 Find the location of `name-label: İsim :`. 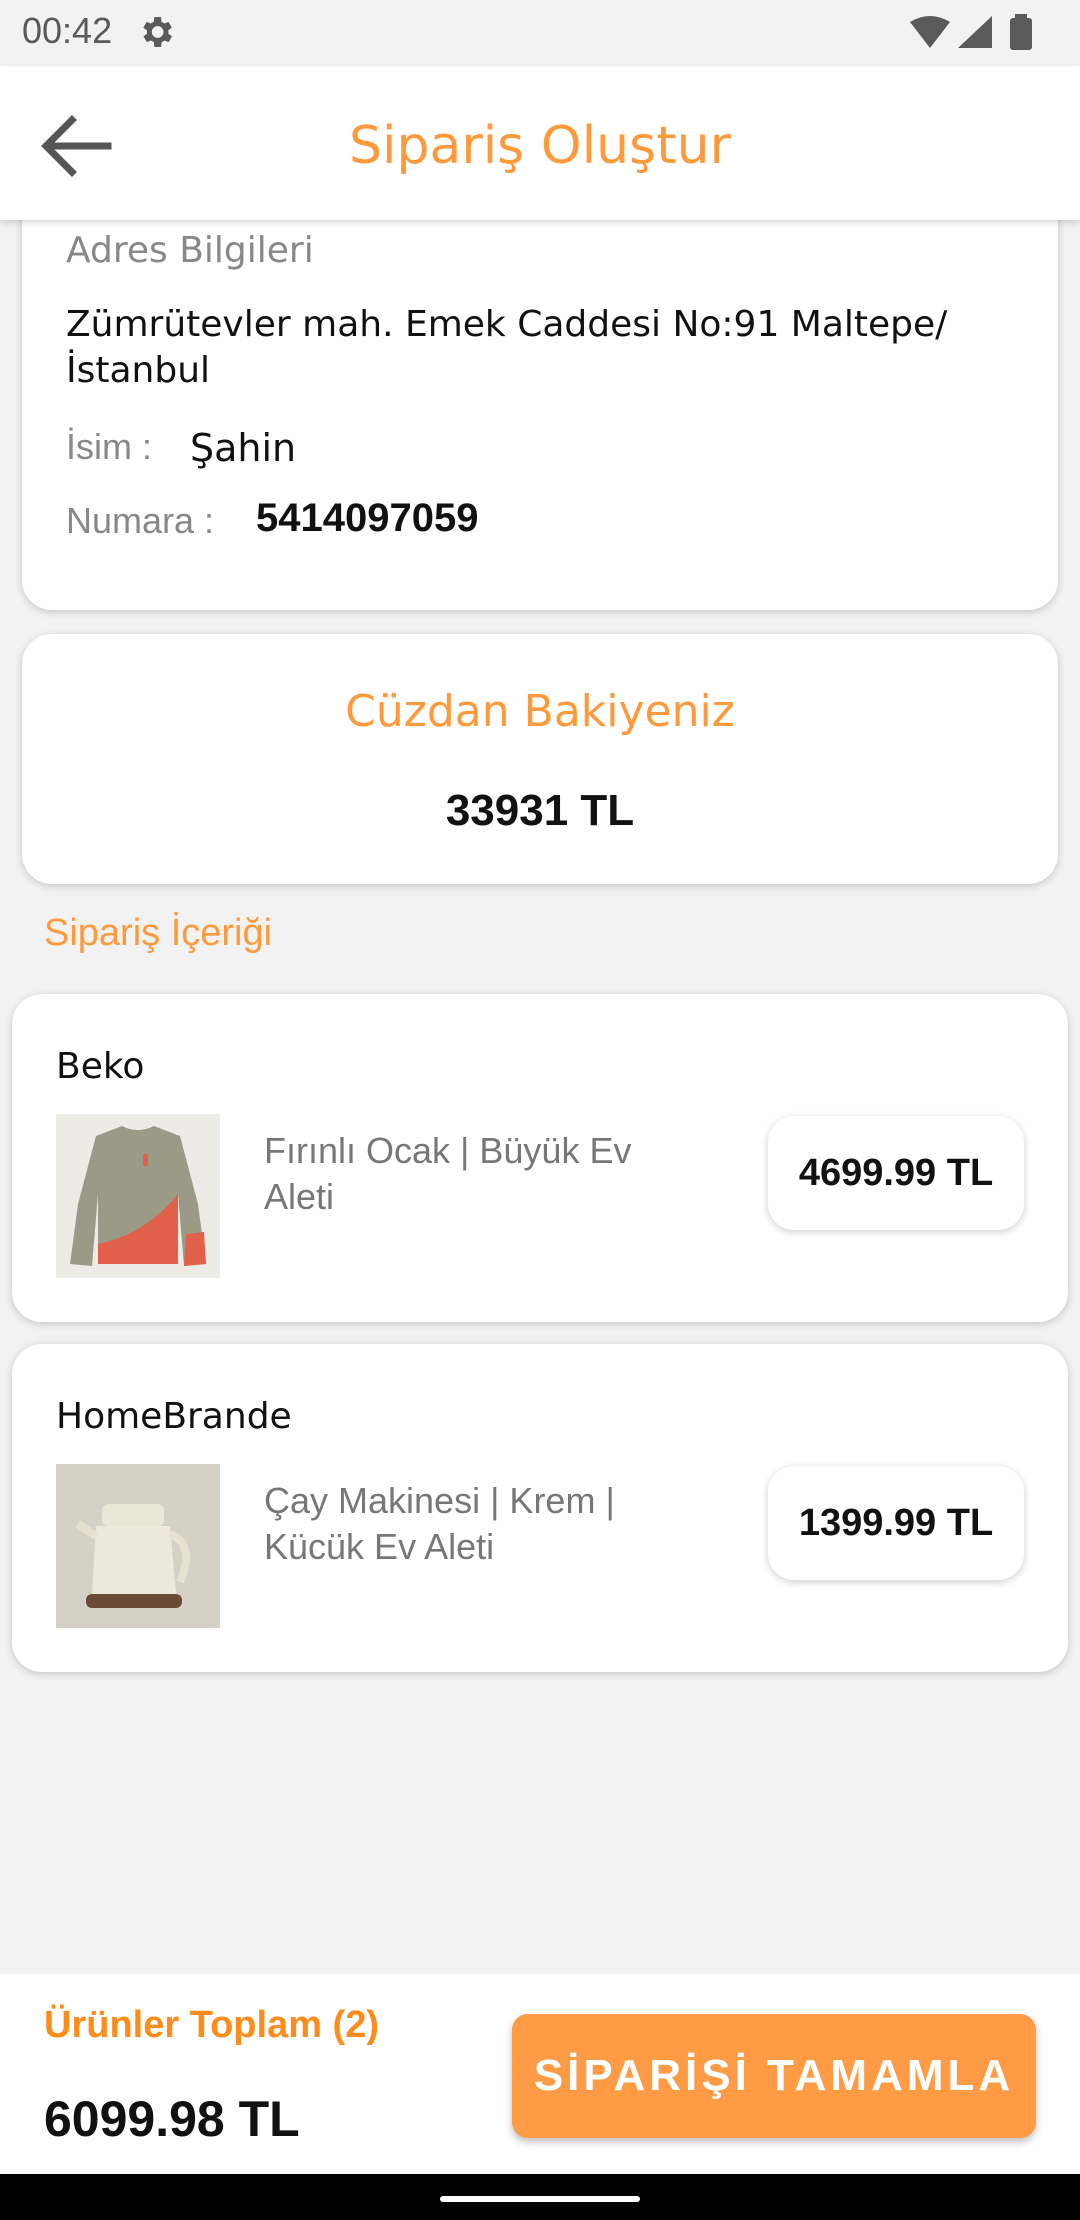

name-label: İsim : is located at coordinates (109, 446).